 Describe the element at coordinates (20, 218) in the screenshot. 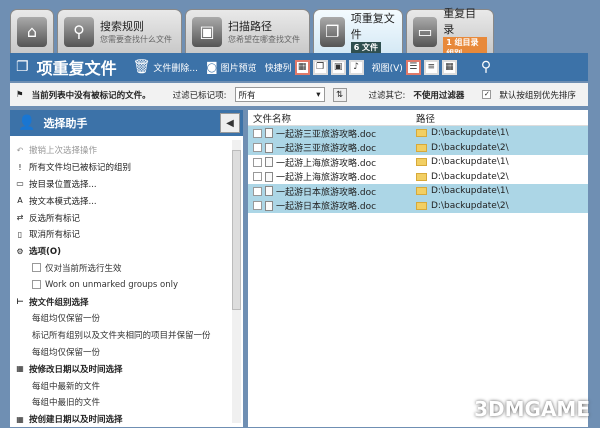

I see `invert-icon: ⇄` at that location.